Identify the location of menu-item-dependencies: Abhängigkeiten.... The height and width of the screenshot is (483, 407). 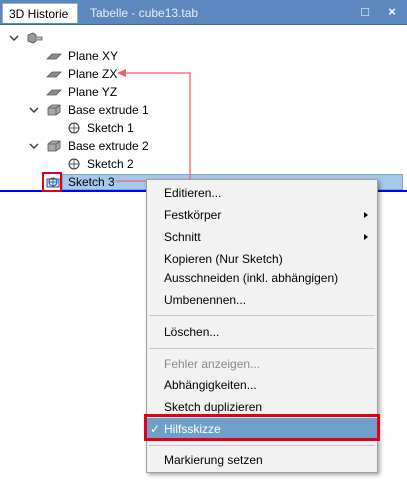
(262, 385).